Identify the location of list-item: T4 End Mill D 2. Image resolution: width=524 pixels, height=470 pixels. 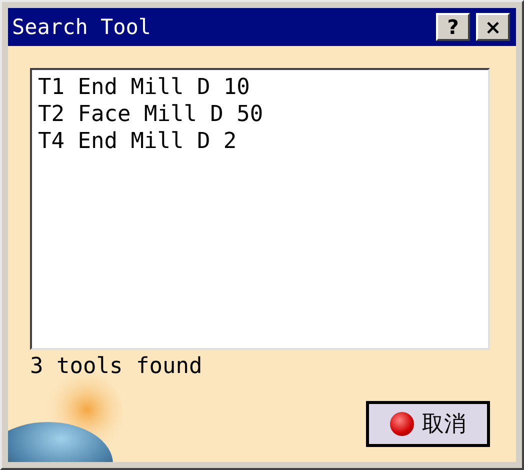
(260, 141).